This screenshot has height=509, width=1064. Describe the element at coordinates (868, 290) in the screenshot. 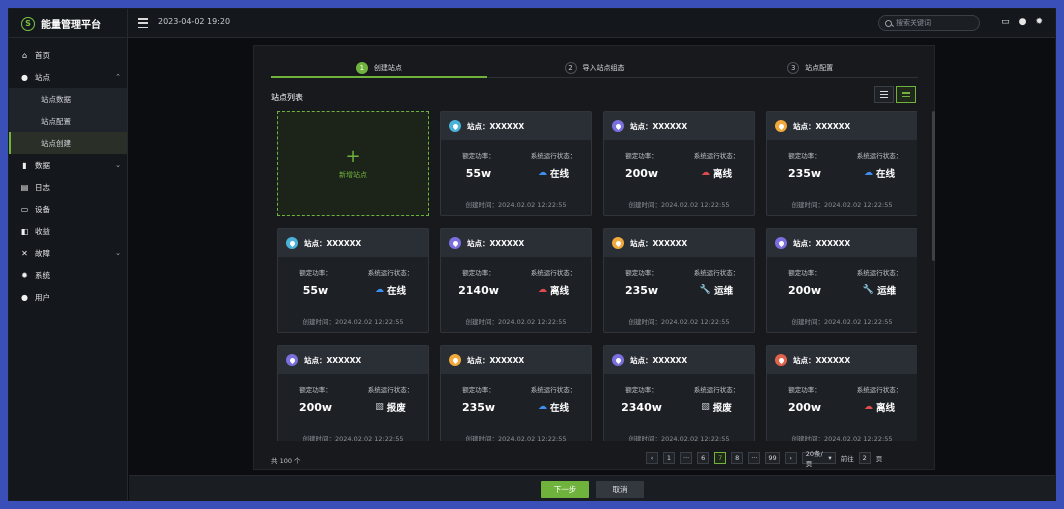

I see `wrench-icon: 🔧` at that location.